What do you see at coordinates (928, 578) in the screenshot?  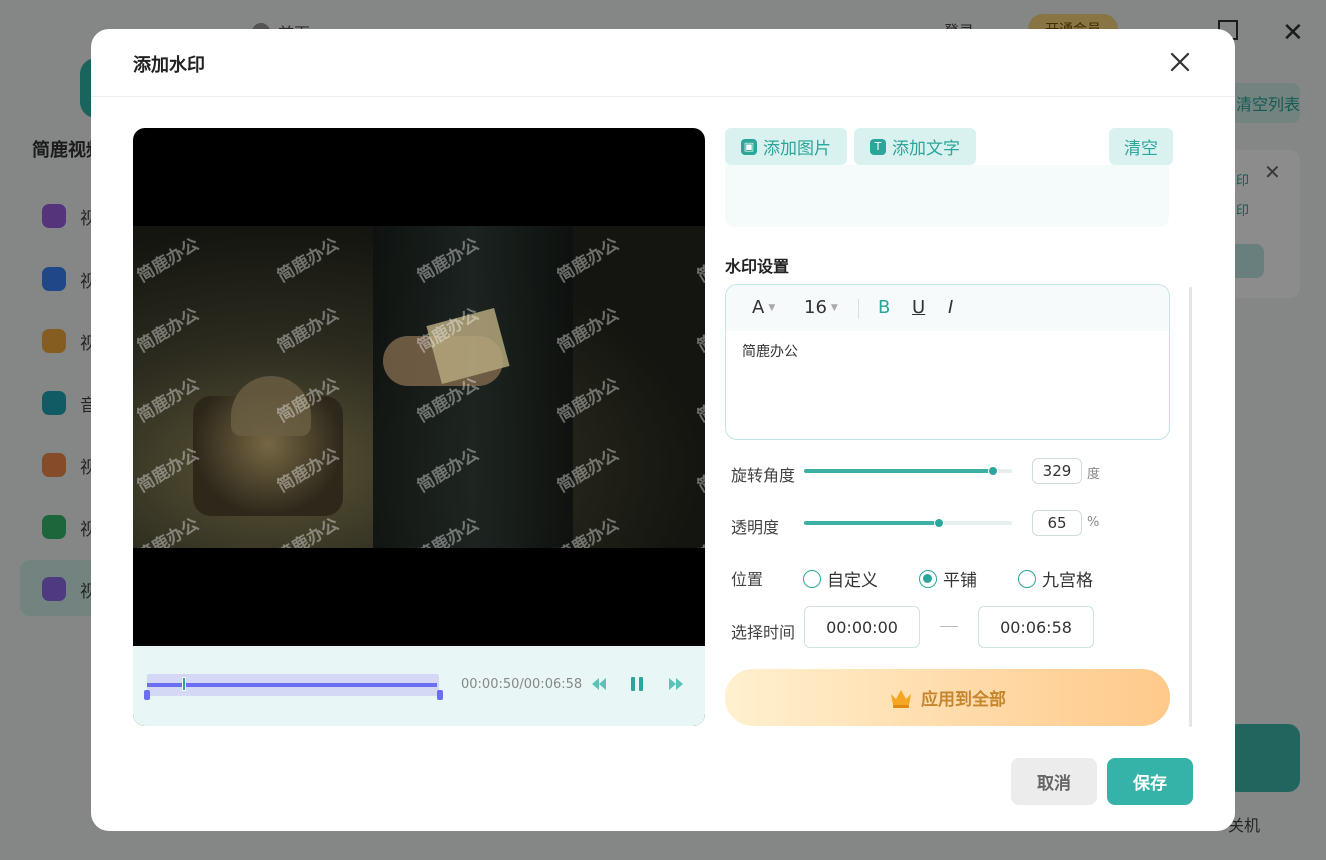 I see `radio-checked-icon` at bounding box center [928, 578].